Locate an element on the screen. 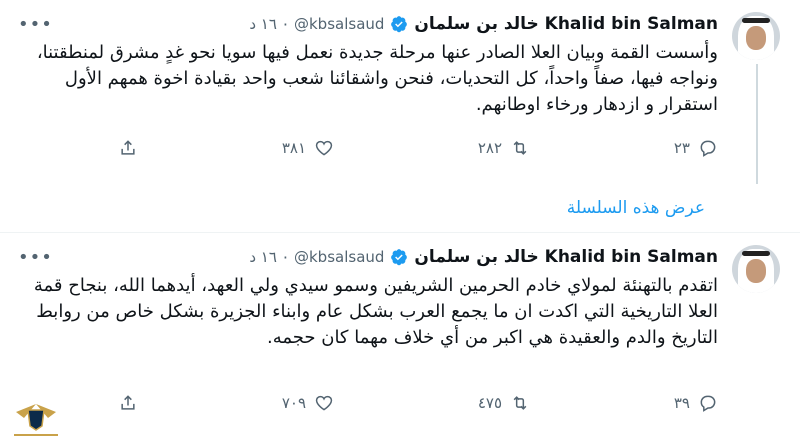  reply-count: ٢٣ is located at coordinates (681, 148).